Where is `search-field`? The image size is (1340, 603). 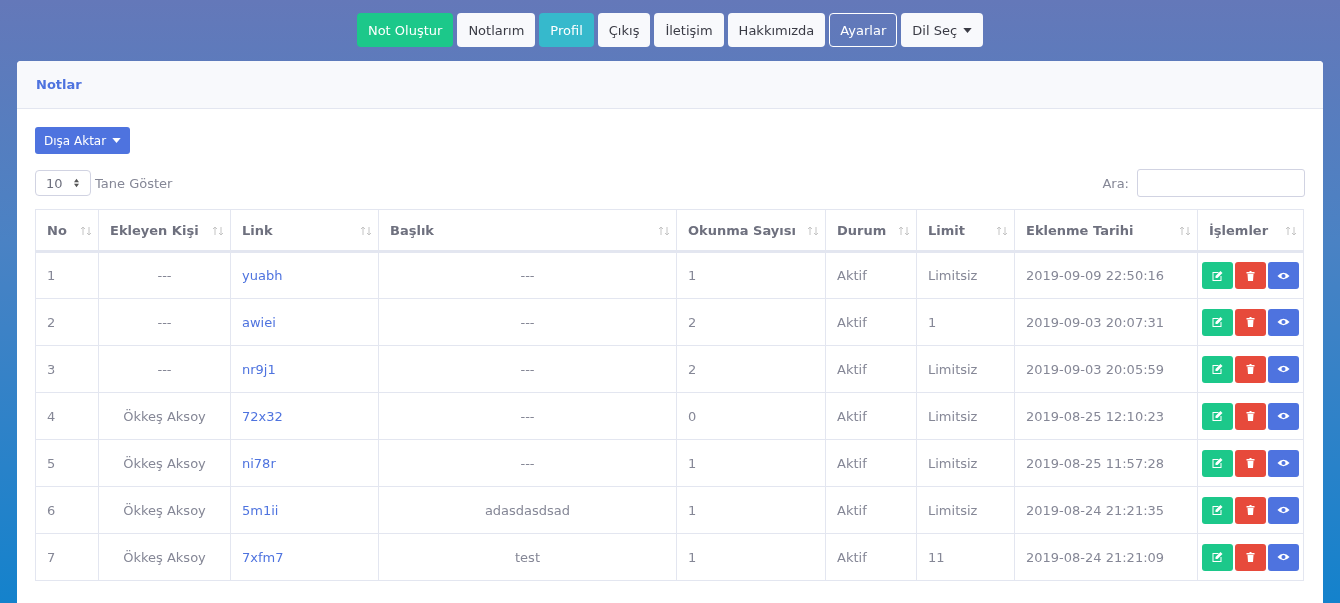
search-field is located at coordinates (1221, 183).